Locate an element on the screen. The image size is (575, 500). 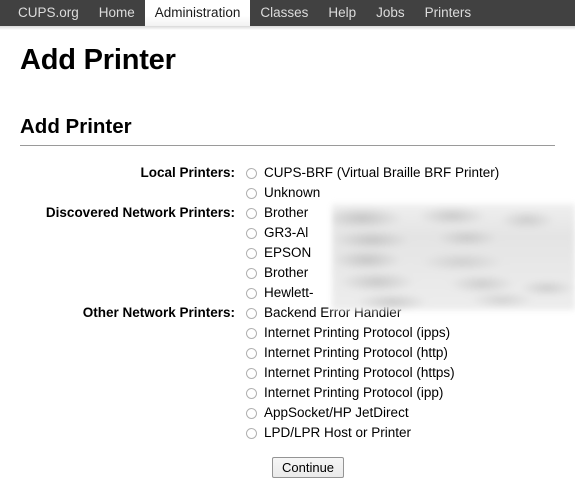
radio-option: Internet Printing Protocol (http) is located at coordinates (400, 353).